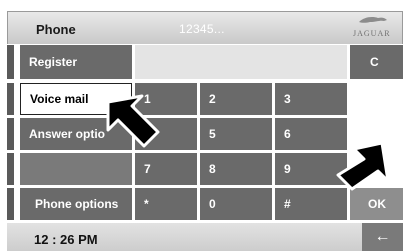 The height and width of the screenshot is (251, 409). What do you see at coordinates (241, 62) in the screenshot?
I see `number-display-area` at bounding box center [241, 62].